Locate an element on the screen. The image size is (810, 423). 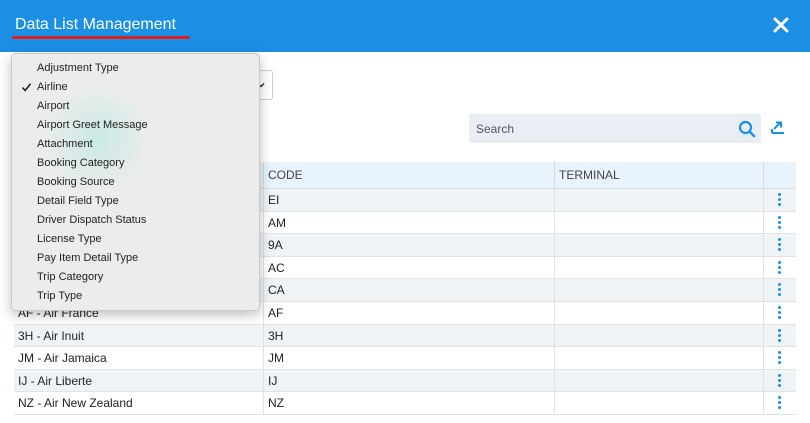
dropdown-item-label: License Type is located at coordinates (69, 239).